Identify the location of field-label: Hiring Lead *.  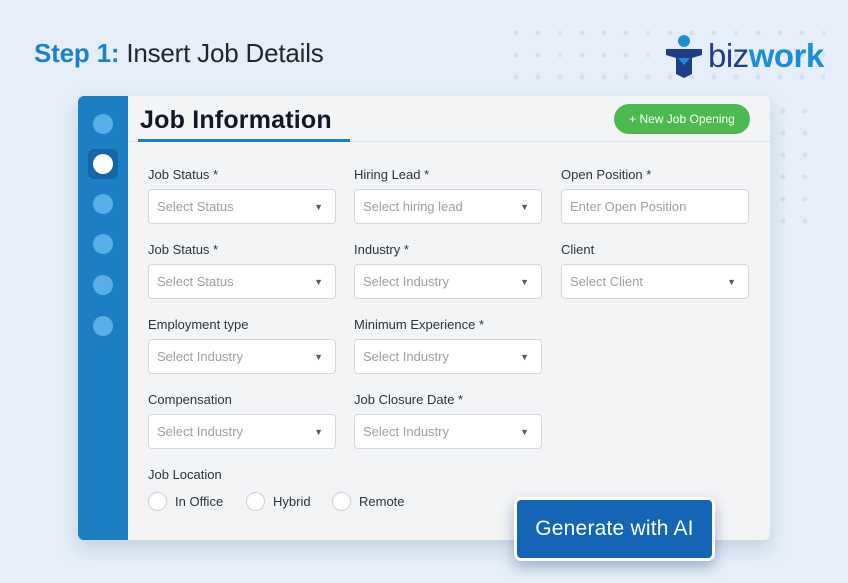
(392, 174).